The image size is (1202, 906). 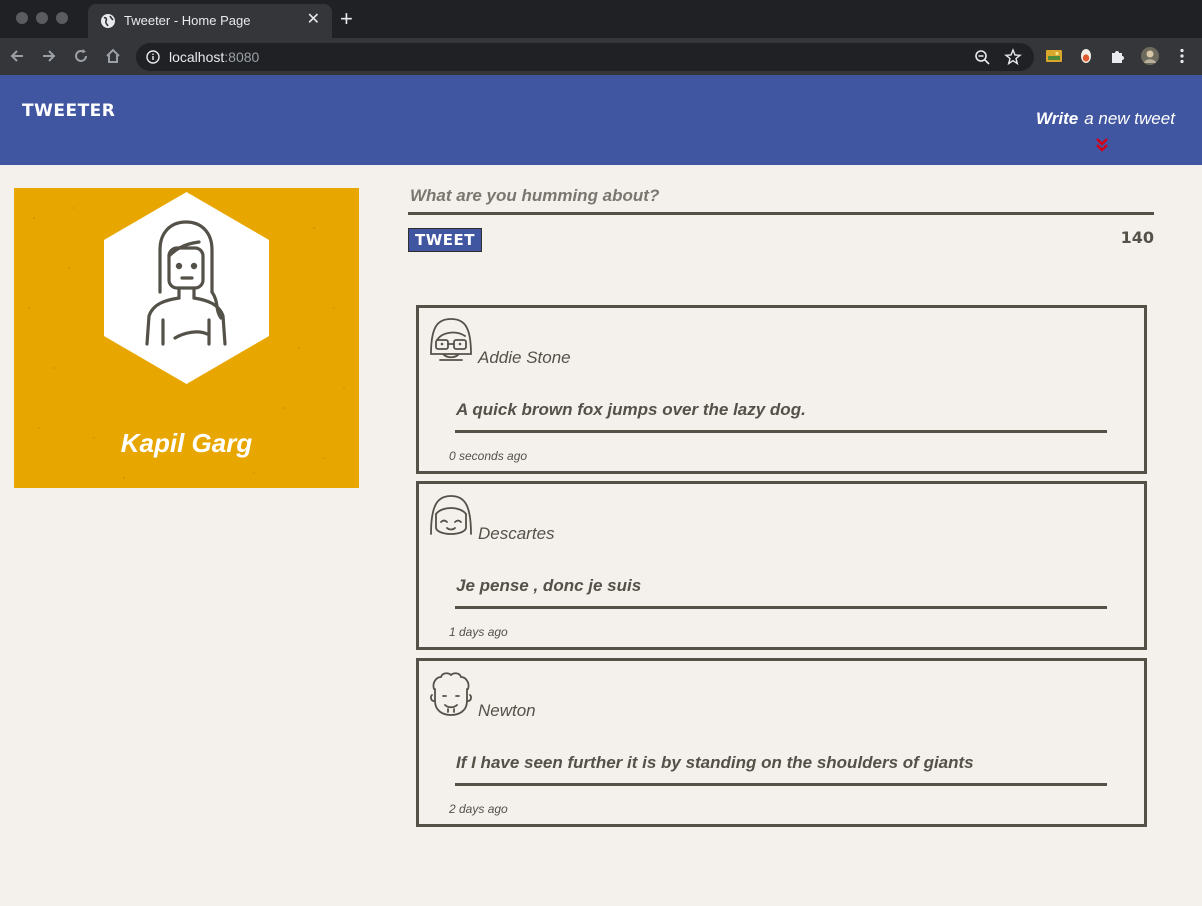 What do you see at coordinates (42, 18) in the screenshot?
I see `window-minimize-dot` at bounding box center [42, 18].